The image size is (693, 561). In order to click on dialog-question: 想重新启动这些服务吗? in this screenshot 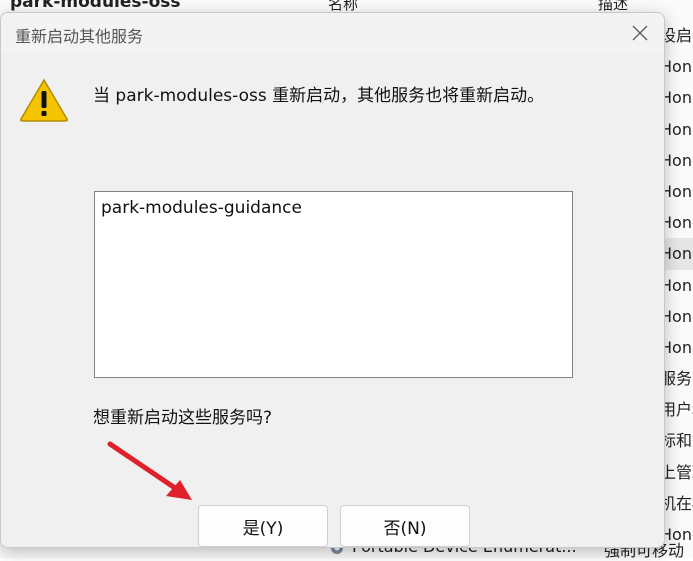, I will do `click(183, 418)`.